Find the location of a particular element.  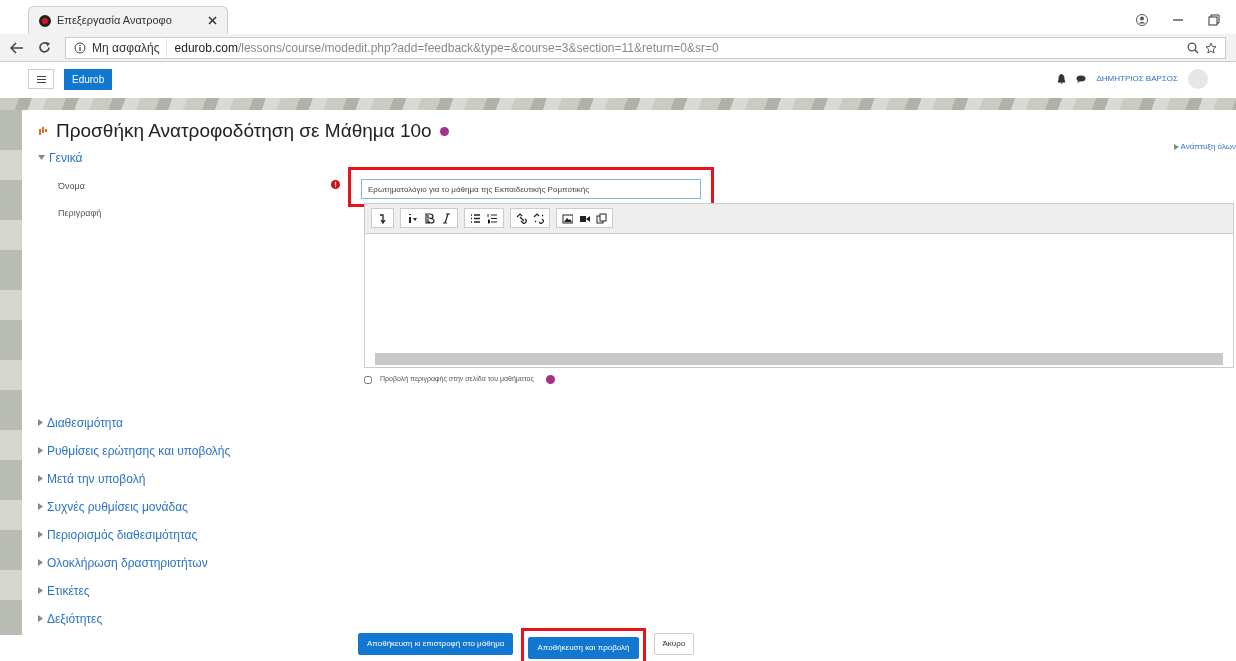

info-icon is located at coordinates (80, 47).